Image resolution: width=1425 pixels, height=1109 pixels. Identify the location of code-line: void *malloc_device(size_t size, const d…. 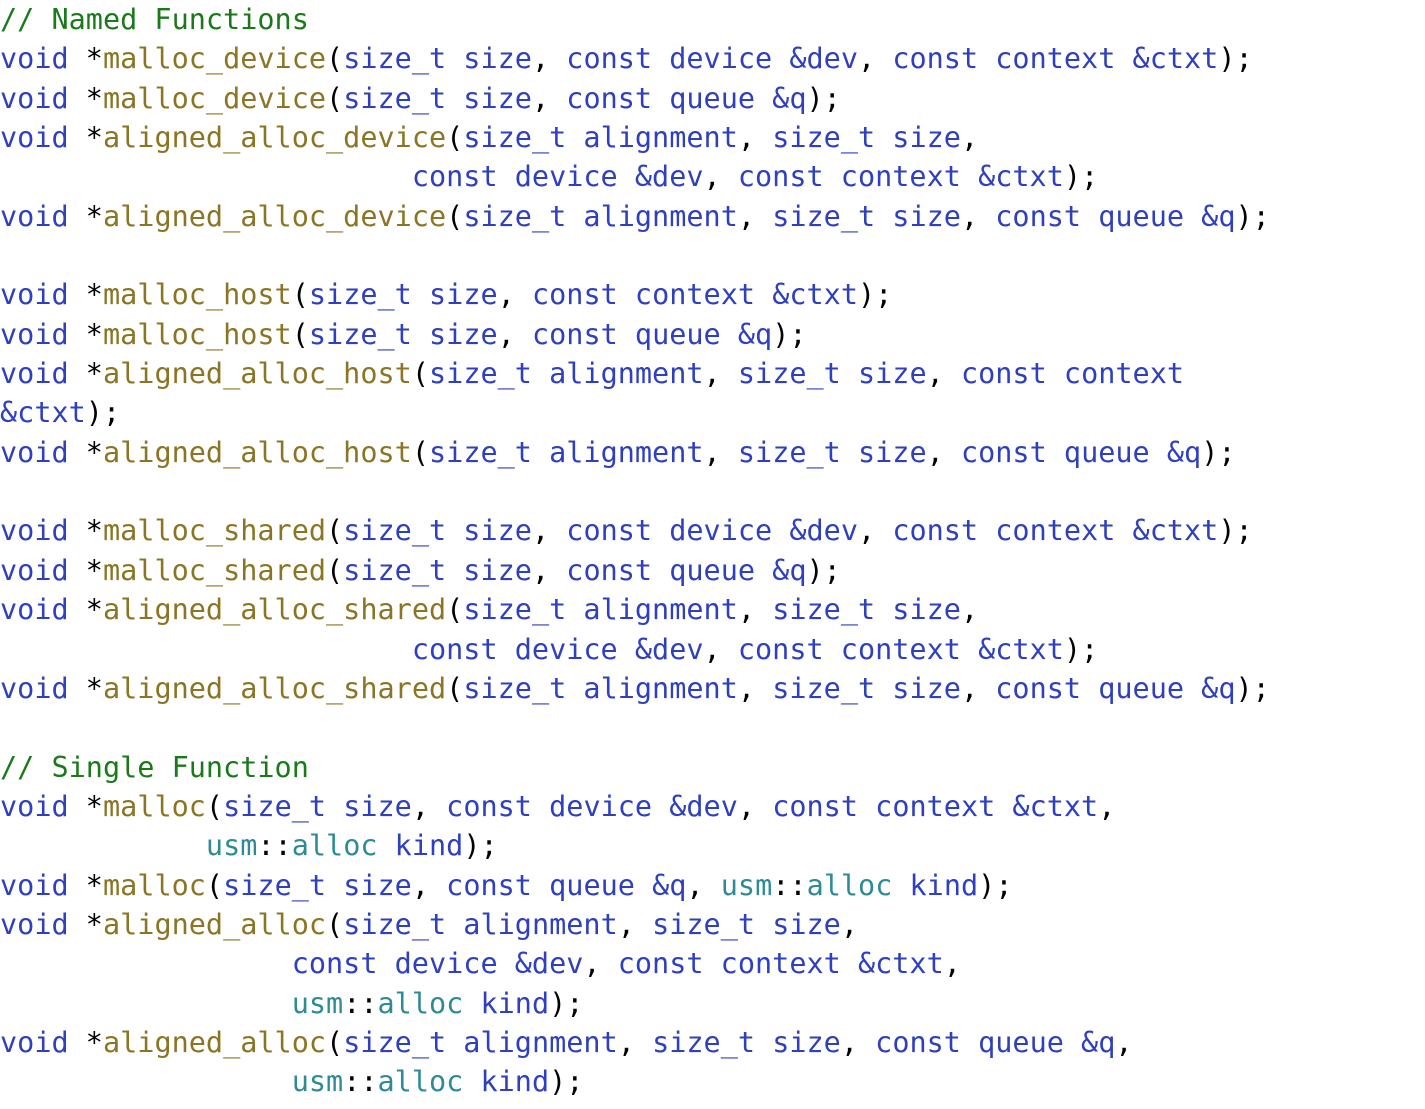
(712, 58).